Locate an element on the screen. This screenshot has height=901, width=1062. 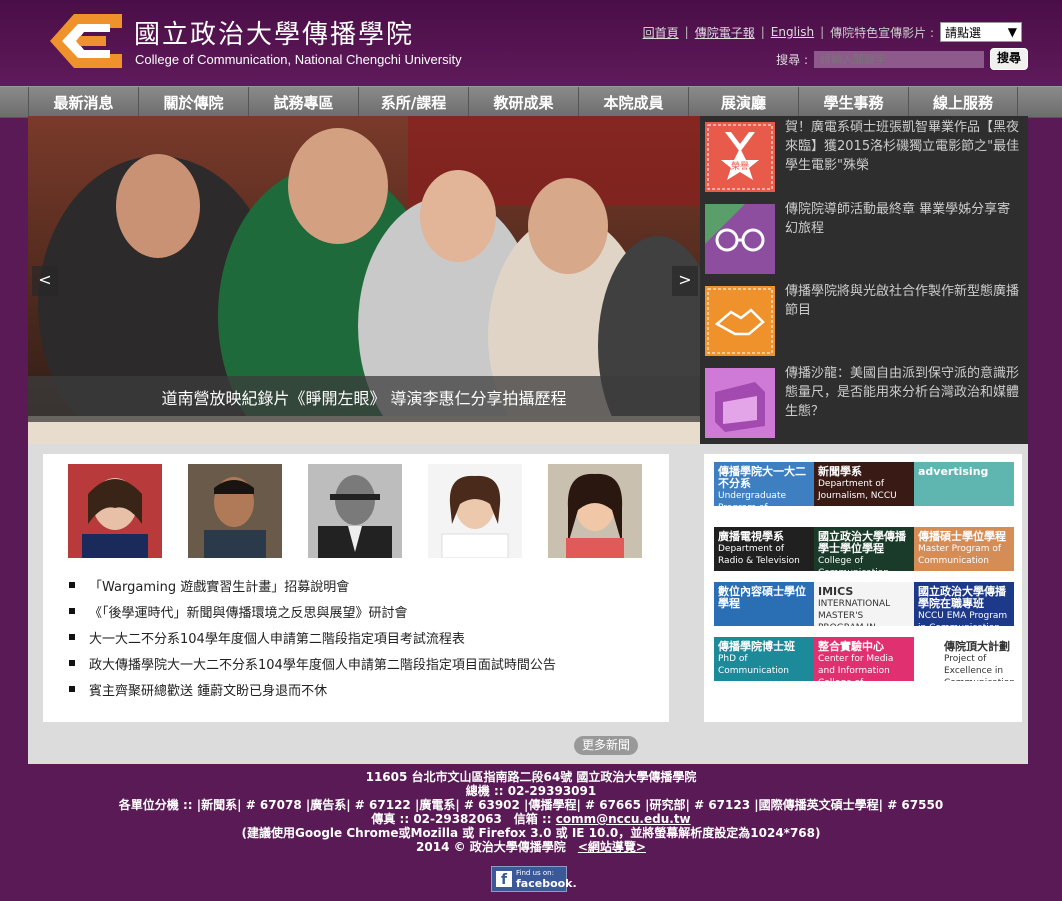
banner-subtitle: Department of Radio & Television is located at coordinates (759, 555).